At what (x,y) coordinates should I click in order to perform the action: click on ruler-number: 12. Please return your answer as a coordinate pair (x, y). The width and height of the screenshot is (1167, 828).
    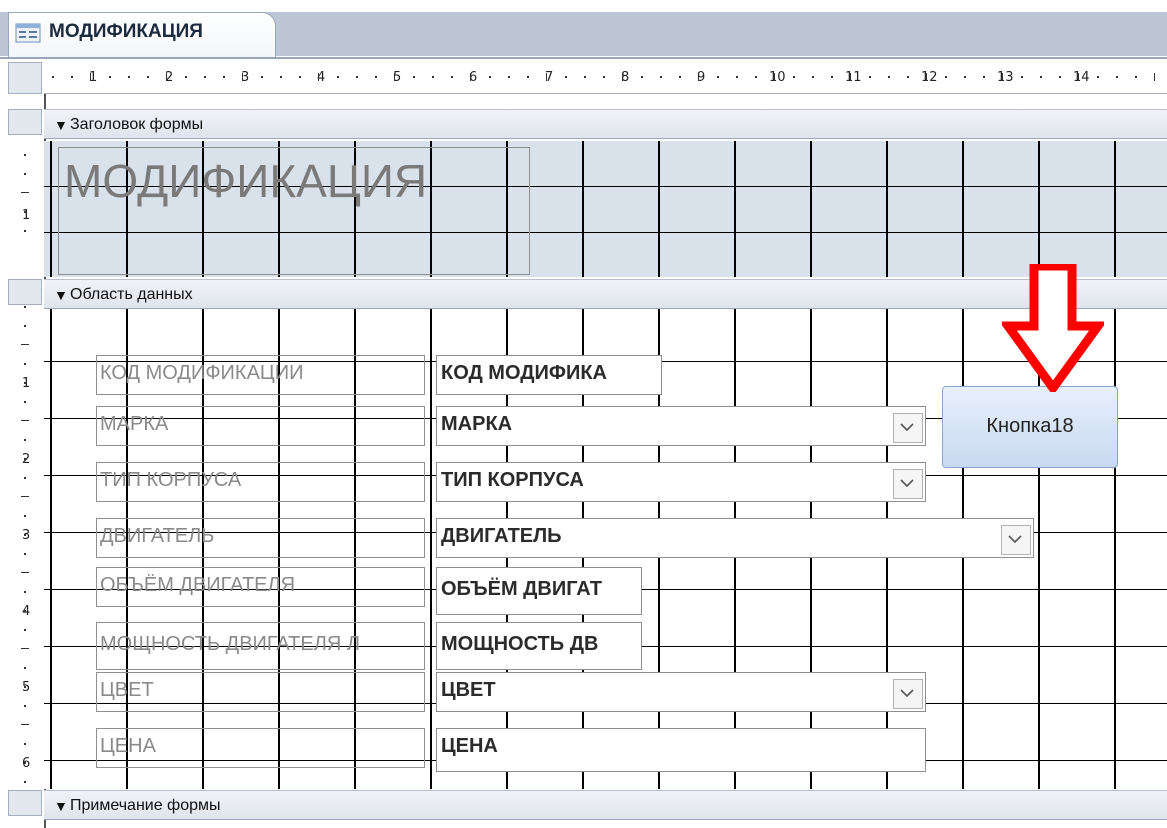
    Looking at the image, I should click on (929, 77).